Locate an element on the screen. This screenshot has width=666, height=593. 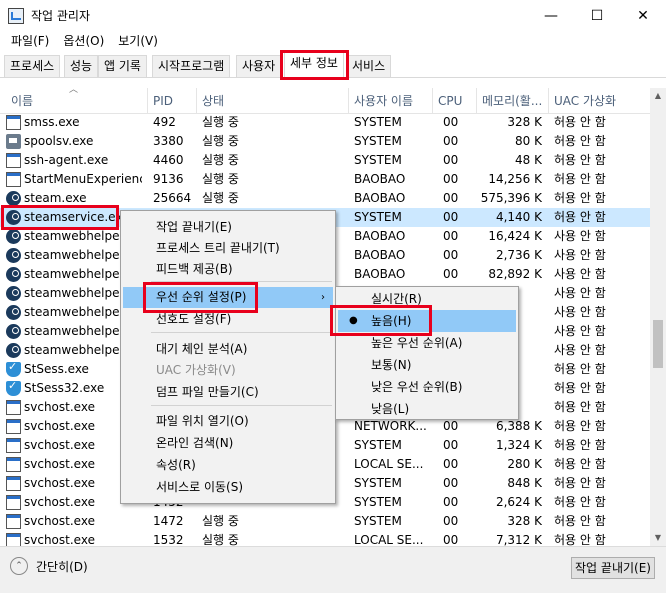
scroll-down-arrow-icon: ▼ is located at coordinates (658, 538).